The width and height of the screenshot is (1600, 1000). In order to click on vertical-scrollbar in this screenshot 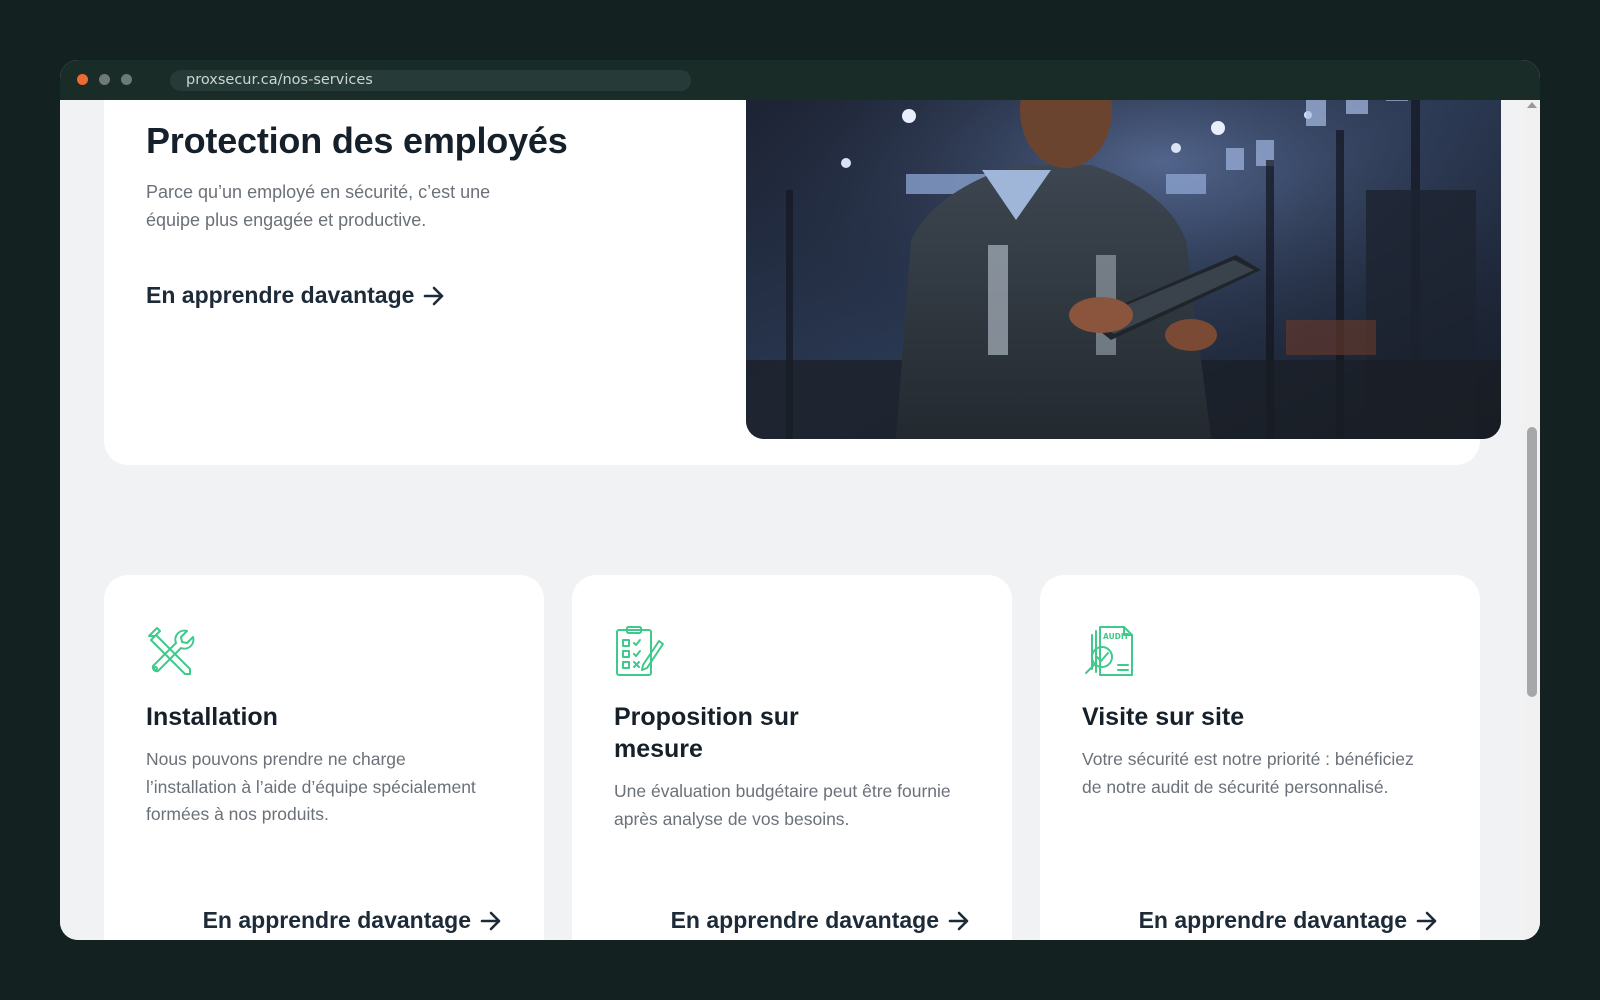, I will do `click(1532, 520)`.